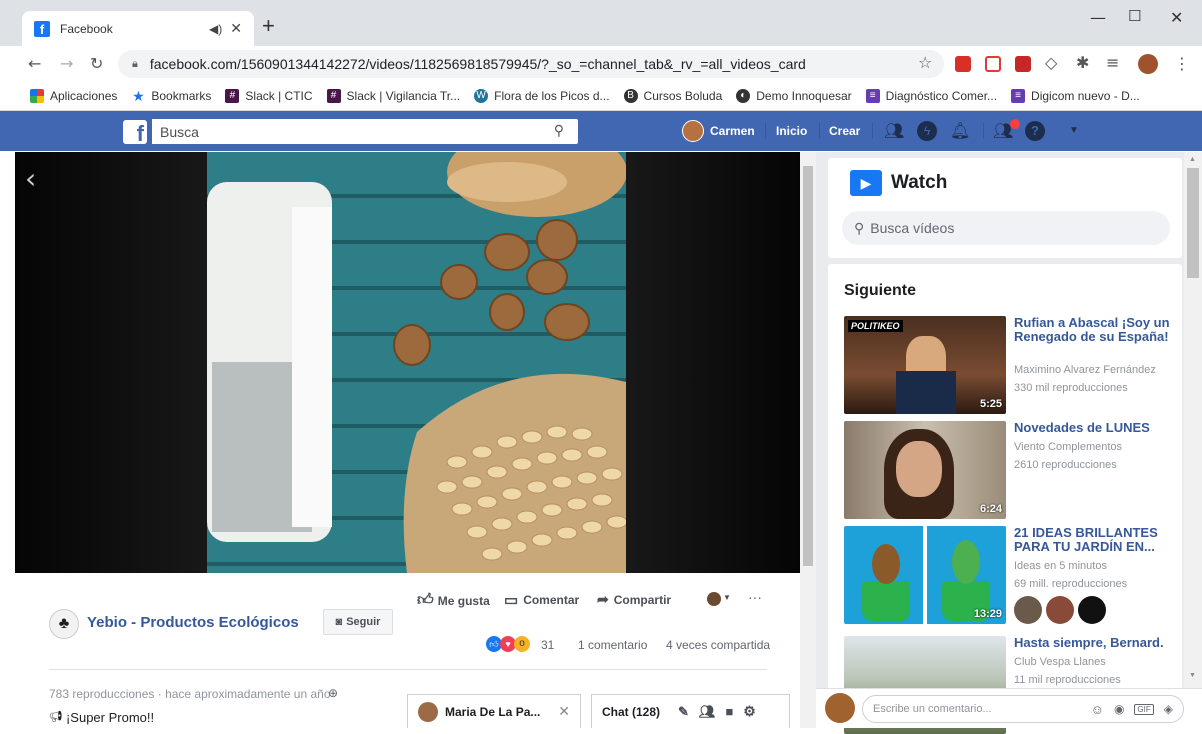 This screenshot has width=1202, height=734. What do you see at coordinates (1182, 63) in the screenshot?
I see `menu-dots-icon: ⋮` at bounding box center [1182, 63].